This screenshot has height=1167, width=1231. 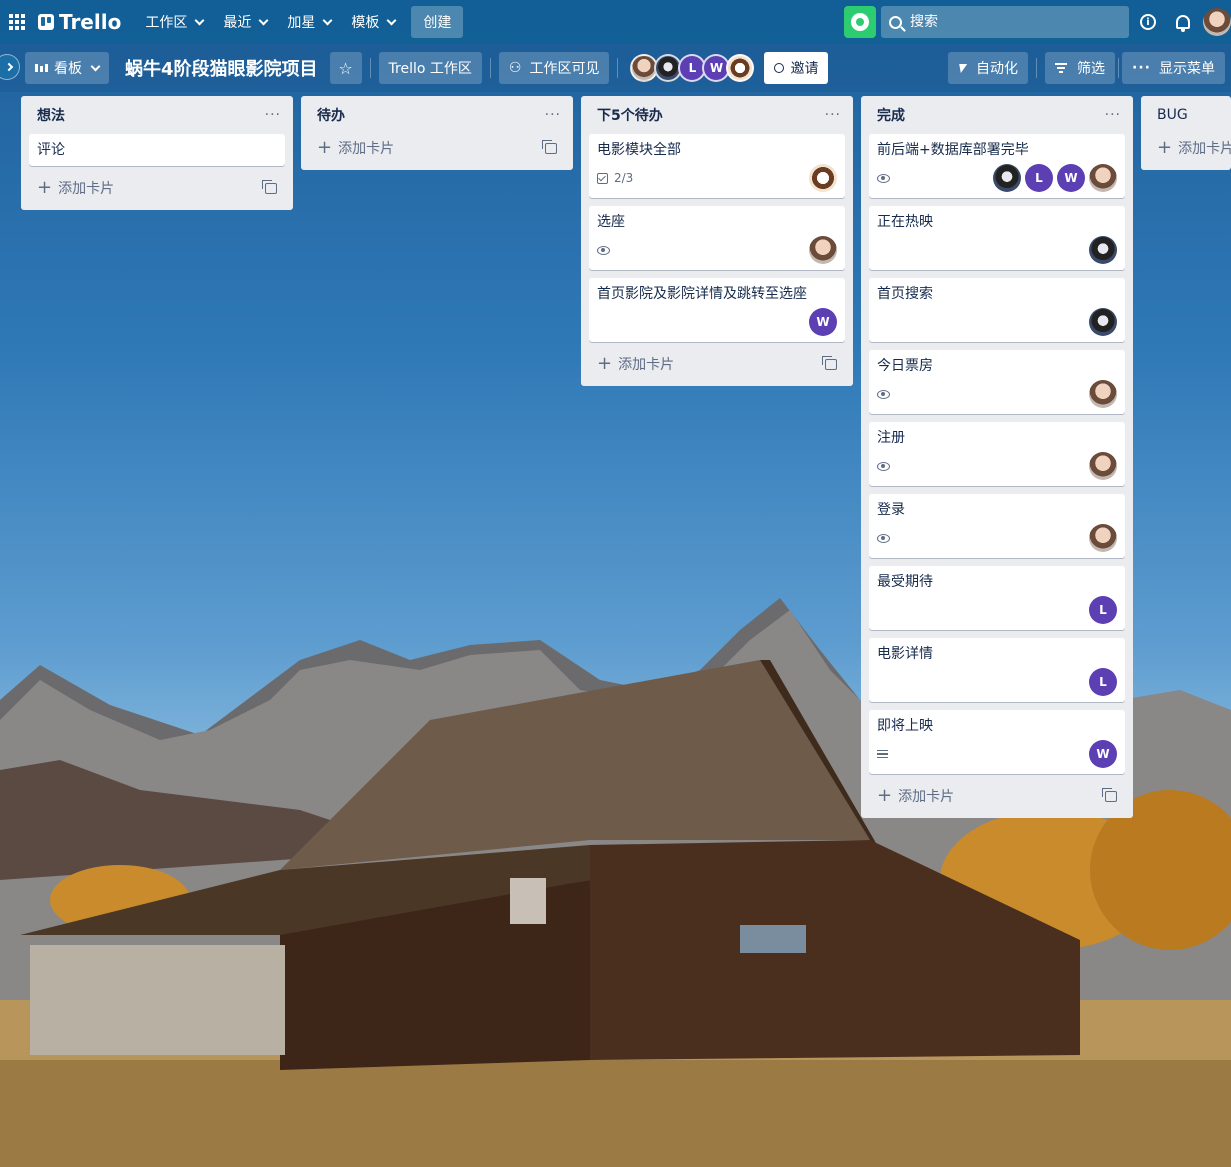 I want to click on visibility-button: ⚇ 工作区可见, so click(x=554, y=68).